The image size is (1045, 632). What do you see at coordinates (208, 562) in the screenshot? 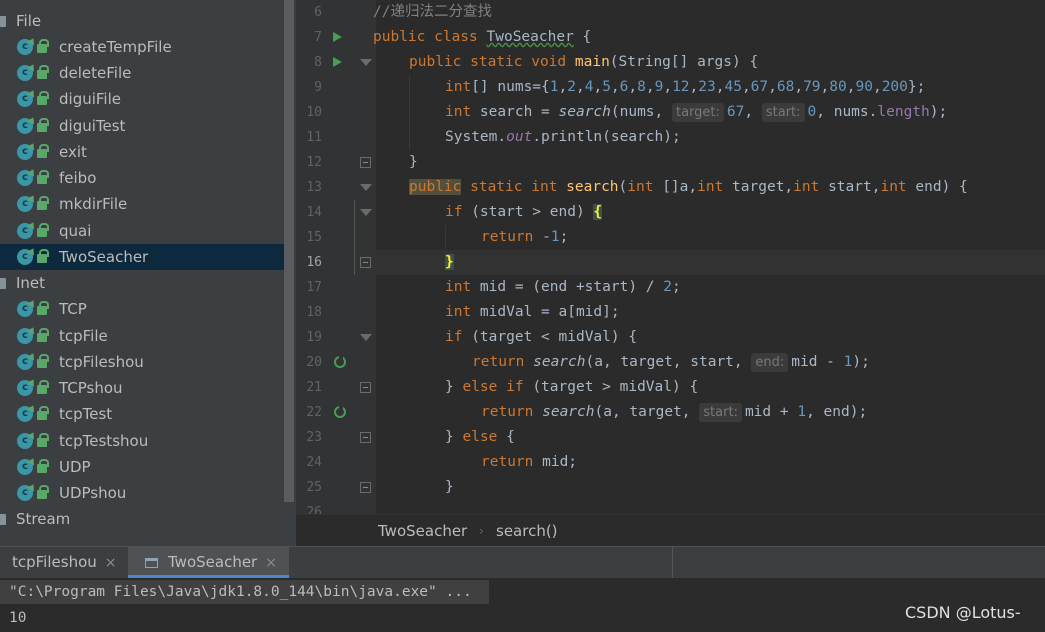
I see `run-tab-TwoSeacher: TwoSeacher ×` at bounding box center [208, 562].